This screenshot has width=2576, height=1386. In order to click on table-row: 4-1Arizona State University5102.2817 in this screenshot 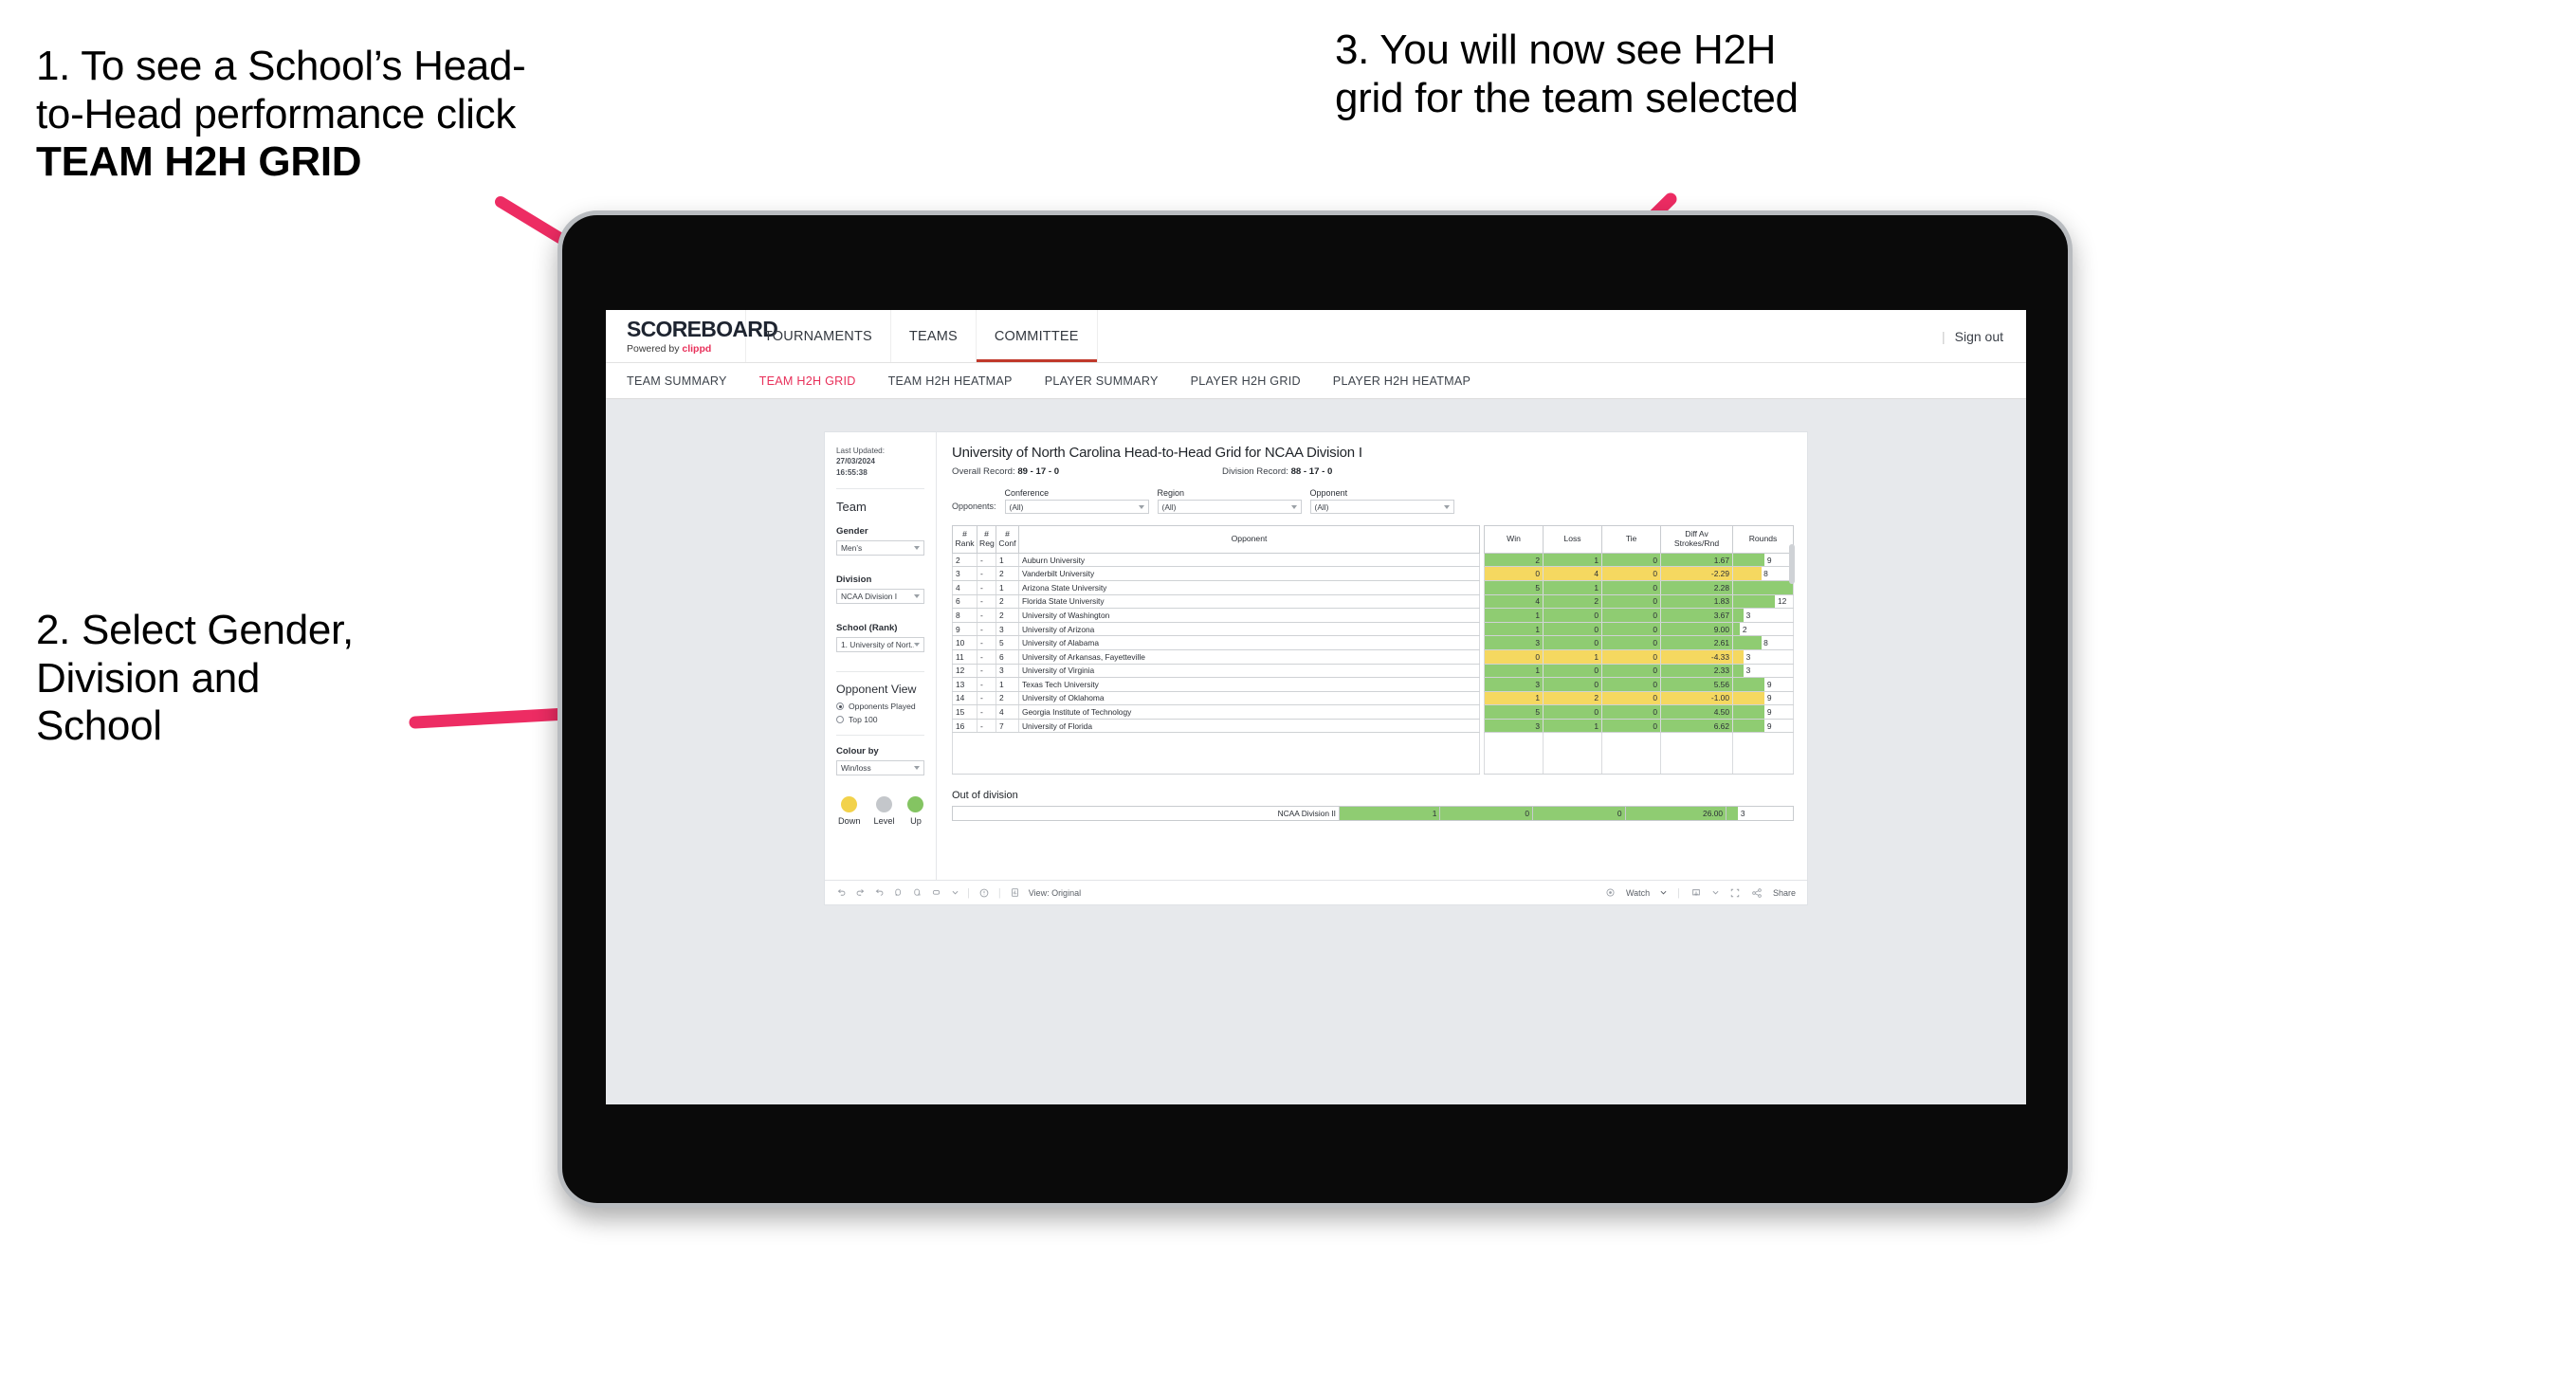, I will do `click(1373, 587)`.